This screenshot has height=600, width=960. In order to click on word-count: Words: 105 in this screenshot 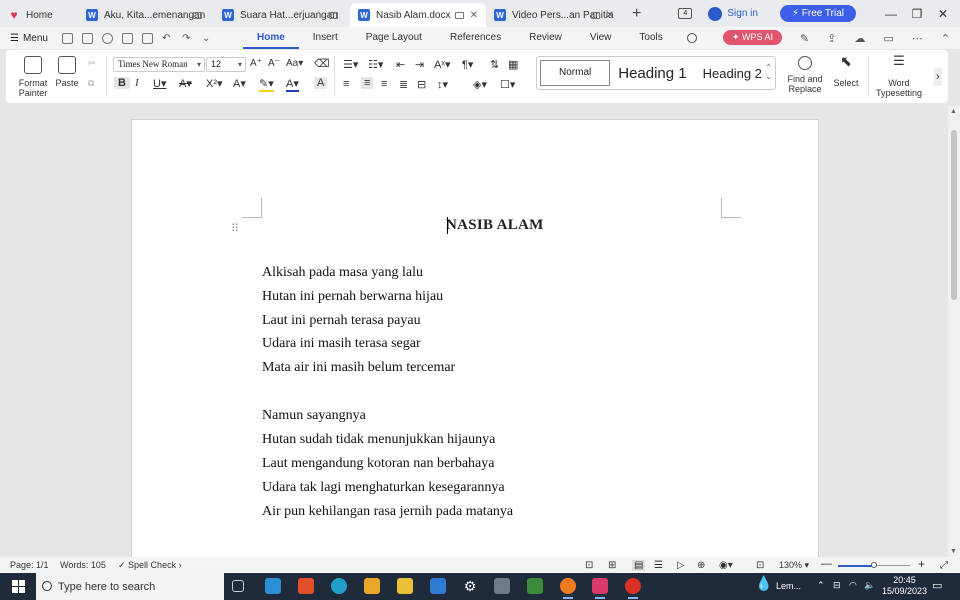, I will do `click(83, 565)`.